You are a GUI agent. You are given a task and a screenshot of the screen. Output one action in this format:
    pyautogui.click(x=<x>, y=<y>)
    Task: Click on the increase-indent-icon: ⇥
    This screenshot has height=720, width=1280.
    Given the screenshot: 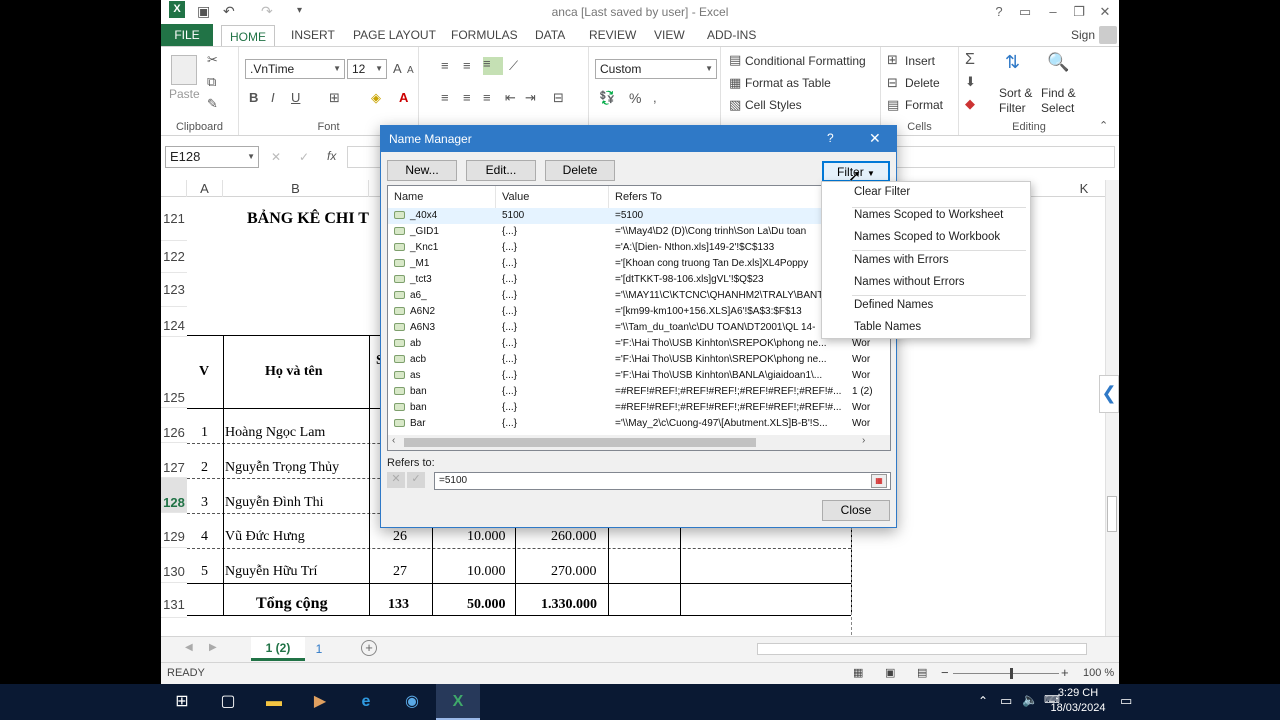 What is the action you would take?
    pyautogui.click(x=530, y=98)
    